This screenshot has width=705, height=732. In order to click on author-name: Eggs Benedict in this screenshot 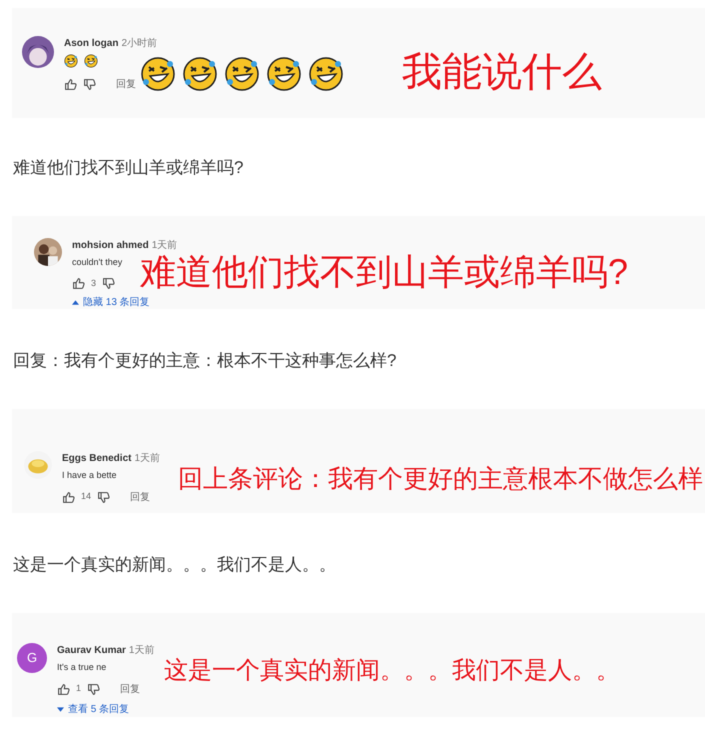, I will do `click(97, 458)`.